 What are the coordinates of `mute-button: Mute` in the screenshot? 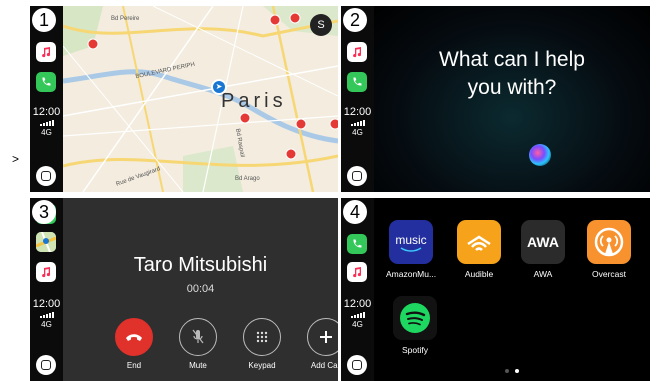 It's located at (198, 344).